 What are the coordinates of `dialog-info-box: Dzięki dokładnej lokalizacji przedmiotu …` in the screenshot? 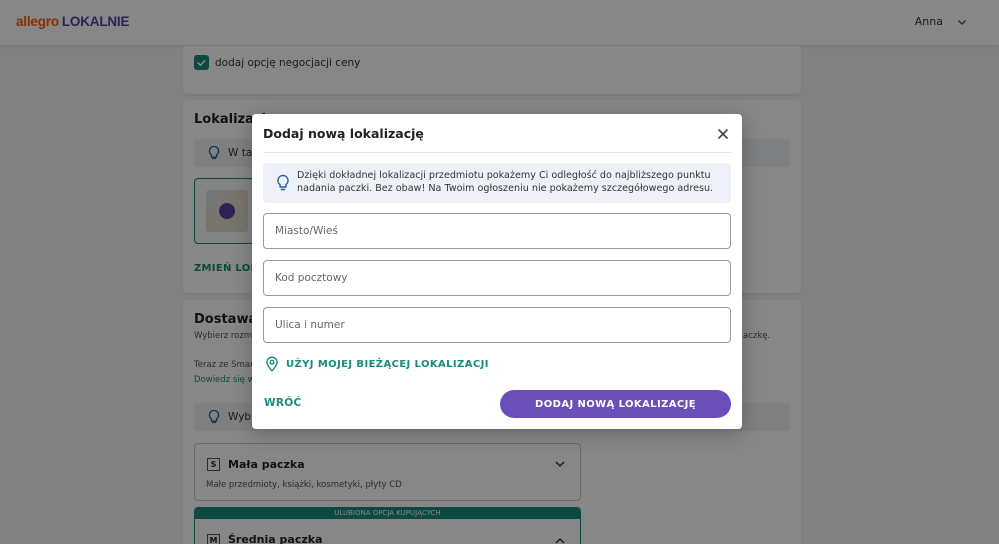 It's located at (497, 183).